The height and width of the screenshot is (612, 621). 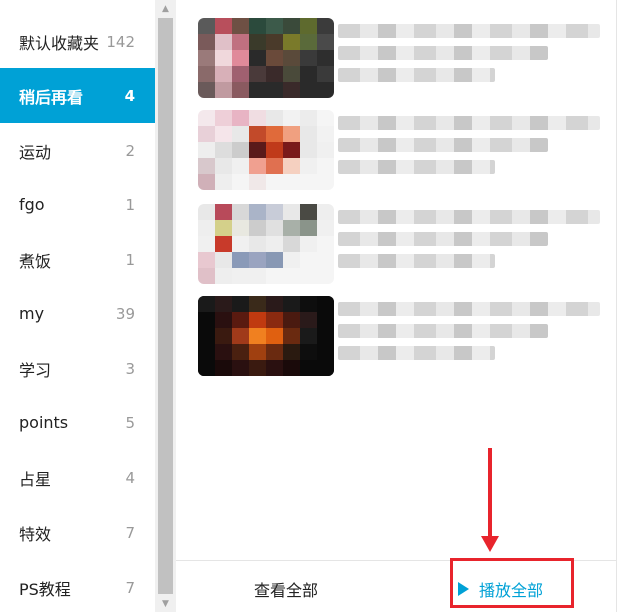 I want to click on scroll-down-arrow-icon: ▼, so click(x=165, y=603).